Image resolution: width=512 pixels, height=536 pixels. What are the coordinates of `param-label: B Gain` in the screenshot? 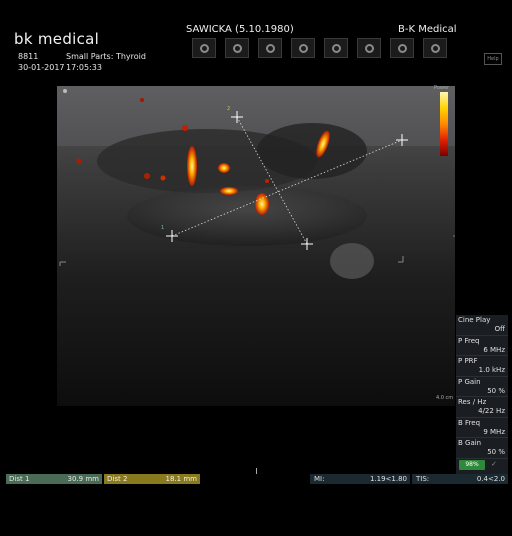 It's located at (470, 443).